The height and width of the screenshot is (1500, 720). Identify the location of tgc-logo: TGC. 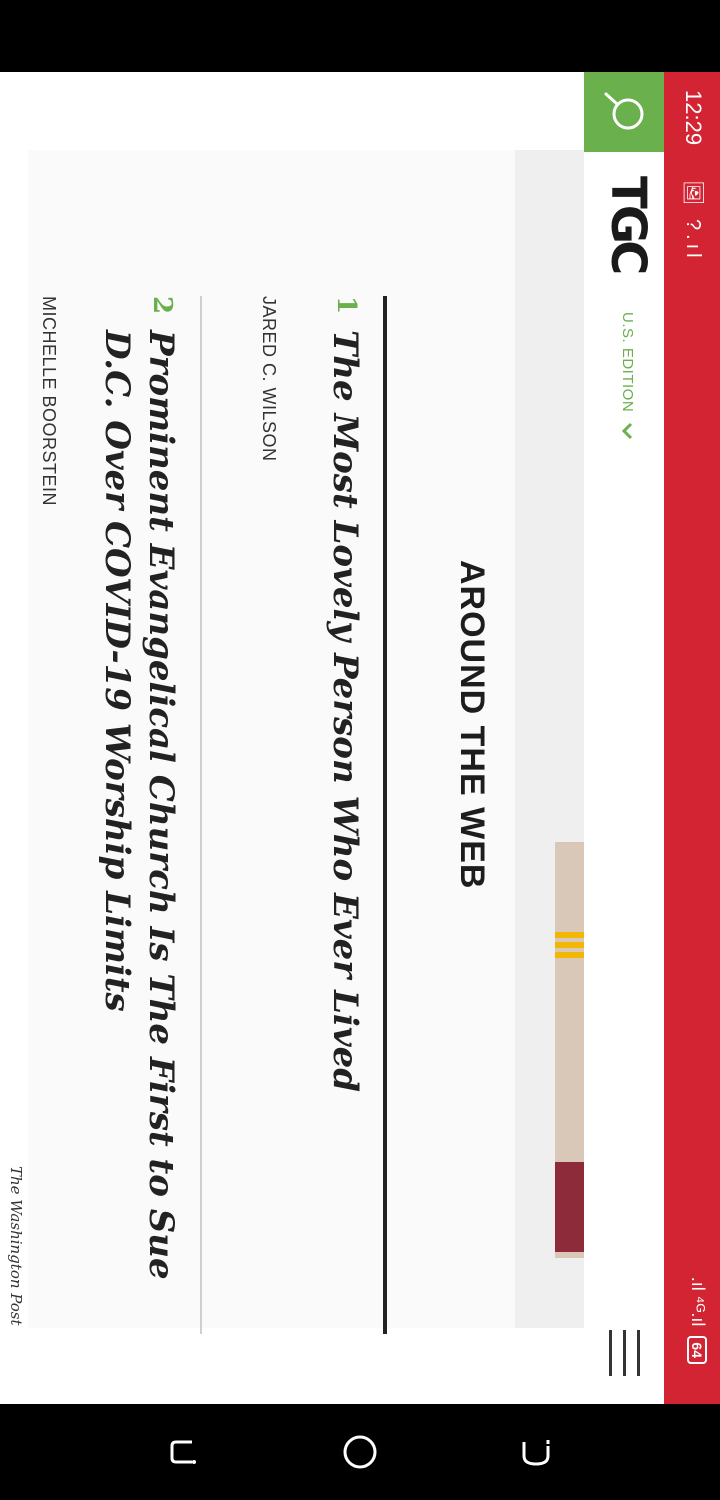
(628, 223).